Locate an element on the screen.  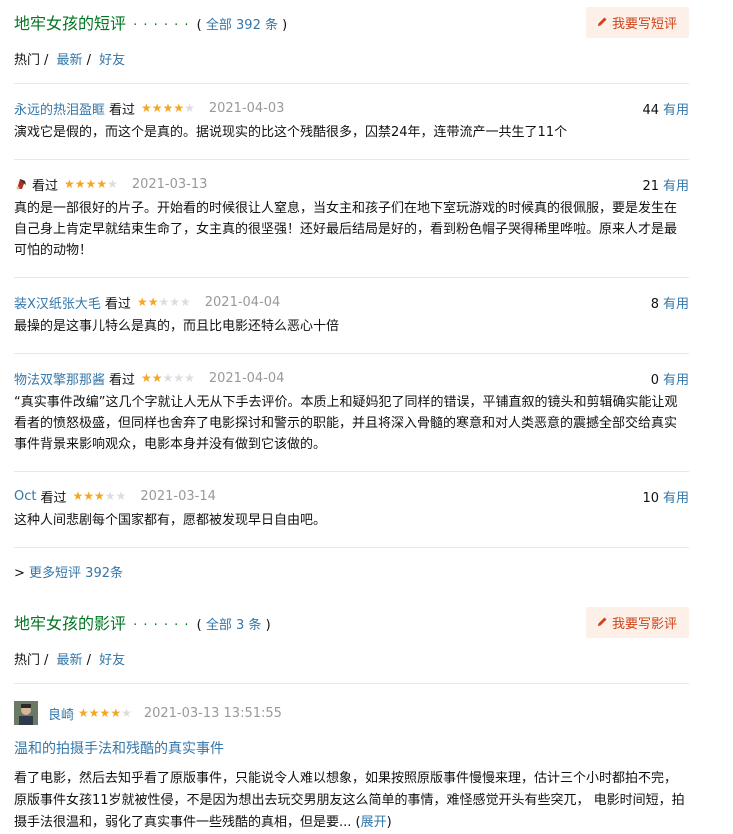
all-reviews-link: 全部 3 条 is located at coordinates (234, 625).